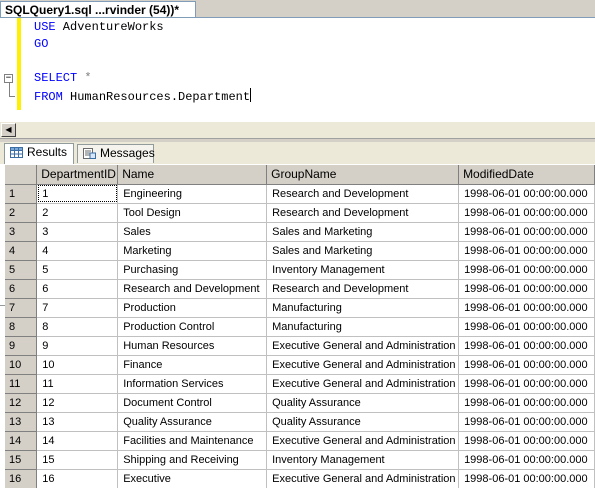 Image resolution: width=595 pixels, height=488 pixels. What do you see at coordinates (77, 384) in the screenshot?
I see `departmentid-cell: 11` at bounding box center [77, 384].